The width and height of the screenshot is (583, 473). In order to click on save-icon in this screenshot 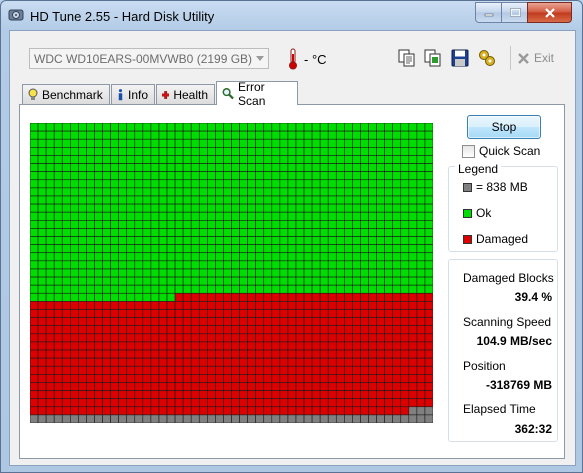, I will do `click(460, 58)`.